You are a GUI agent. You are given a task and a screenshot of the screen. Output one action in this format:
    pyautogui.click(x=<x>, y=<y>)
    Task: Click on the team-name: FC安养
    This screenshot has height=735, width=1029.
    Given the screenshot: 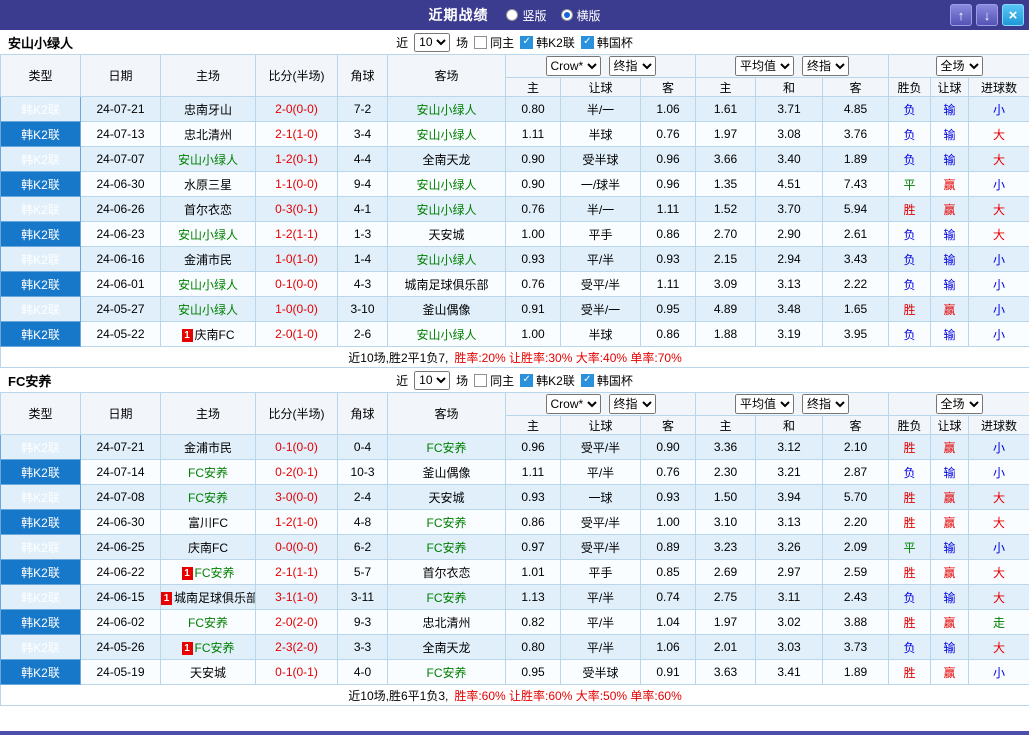 What is the action you would take?
    pyautogui.click(x=446, y=672)
    